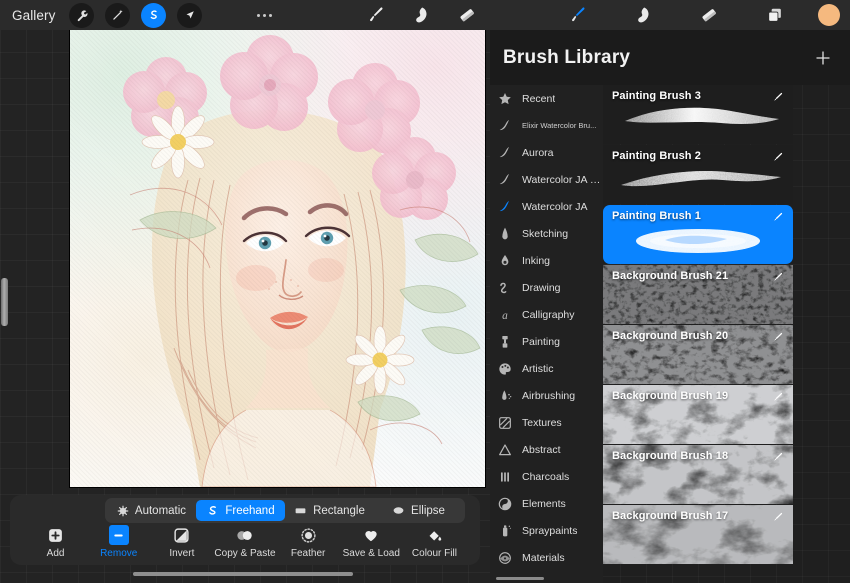  I want to click on selection-action-invert: Invert, so click(181, 542).